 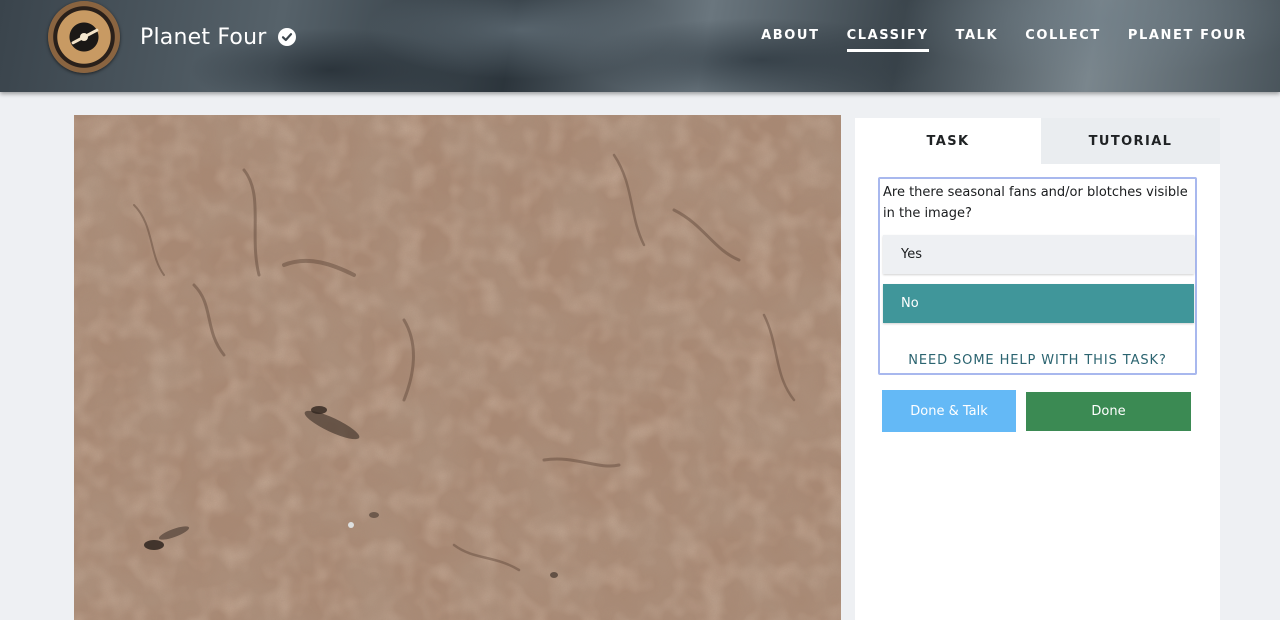 I want to click on panel-tabs: TASK TUTORIAL, so click(x=1037, y=141).